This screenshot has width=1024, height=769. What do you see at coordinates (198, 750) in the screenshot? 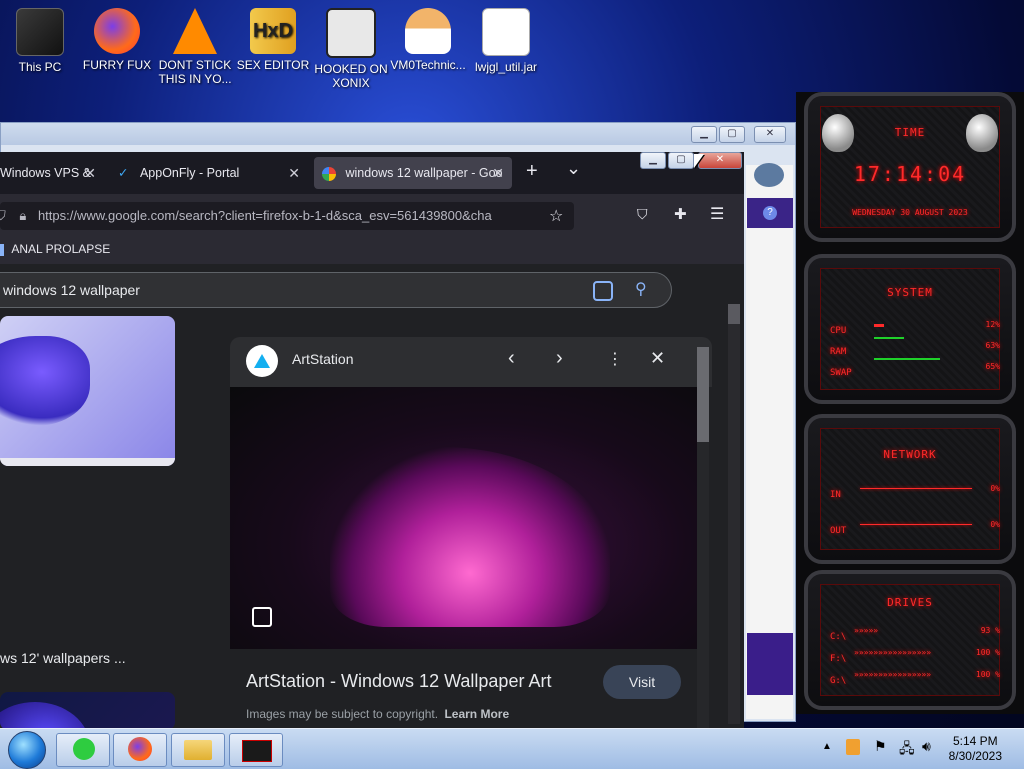
I see `taskbar-item-explorer` at bounding box center [198, 750].